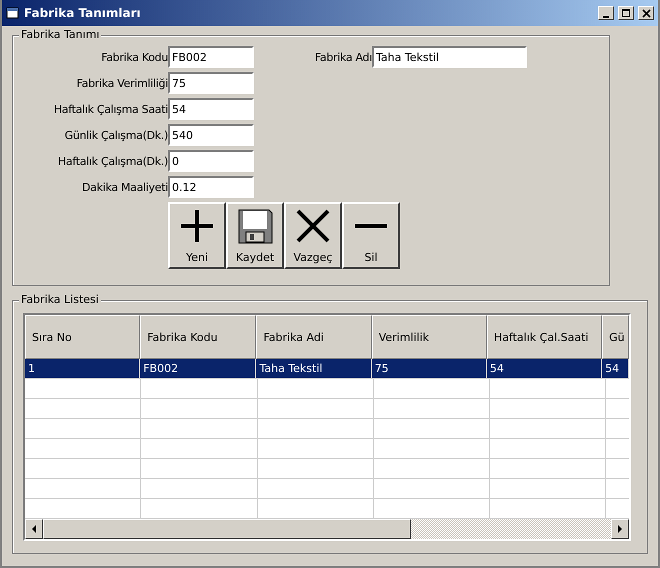  I want to click on toolbar-button: Sil, so click(371, 235).